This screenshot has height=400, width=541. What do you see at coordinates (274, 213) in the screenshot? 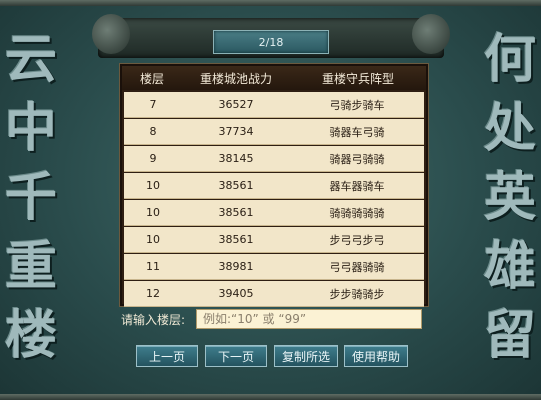
I see `table-row: 10 38561 骑骑骑骑骑` at bounding box center [274, 213].